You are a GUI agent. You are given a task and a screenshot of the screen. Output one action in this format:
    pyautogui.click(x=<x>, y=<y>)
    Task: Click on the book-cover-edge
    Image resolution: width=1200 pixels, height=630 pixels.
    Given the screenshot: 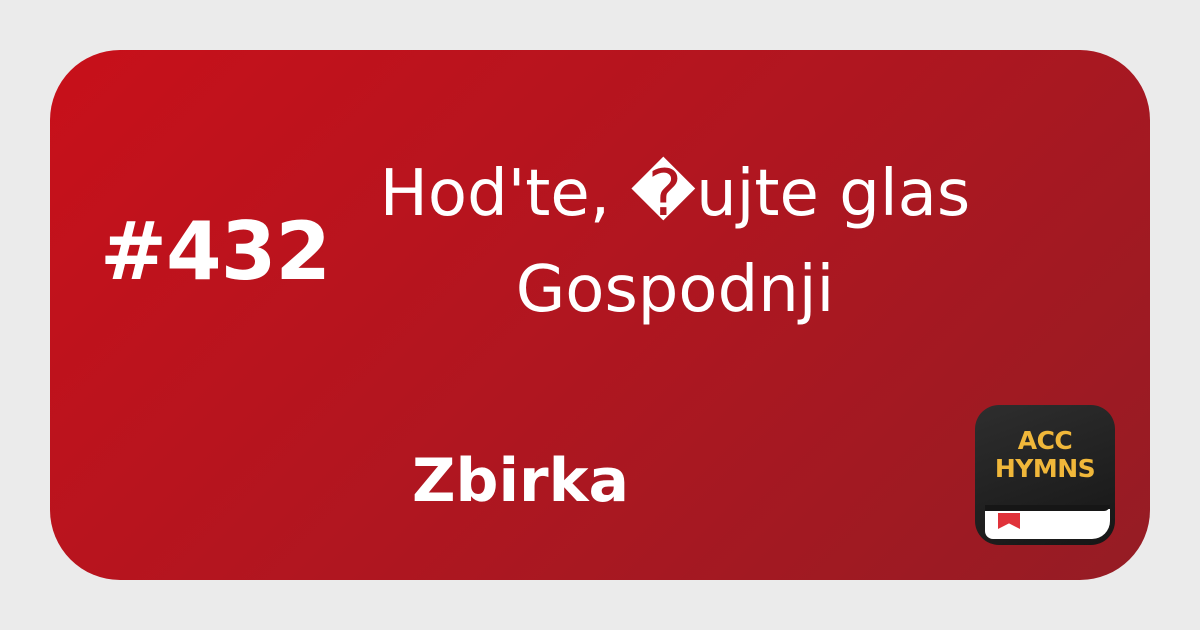 What is the action you would take?
    pyautogui.click(x=1047, y=508)
    